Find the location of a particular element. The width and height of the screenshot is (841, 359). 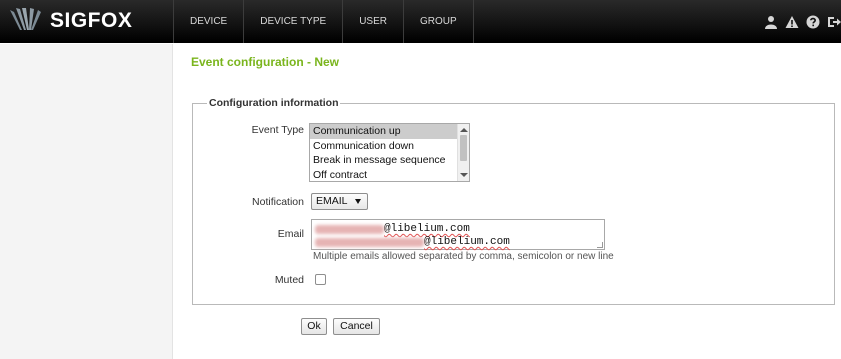

nav-device: DEVICE is located at coordinates (208, 21).